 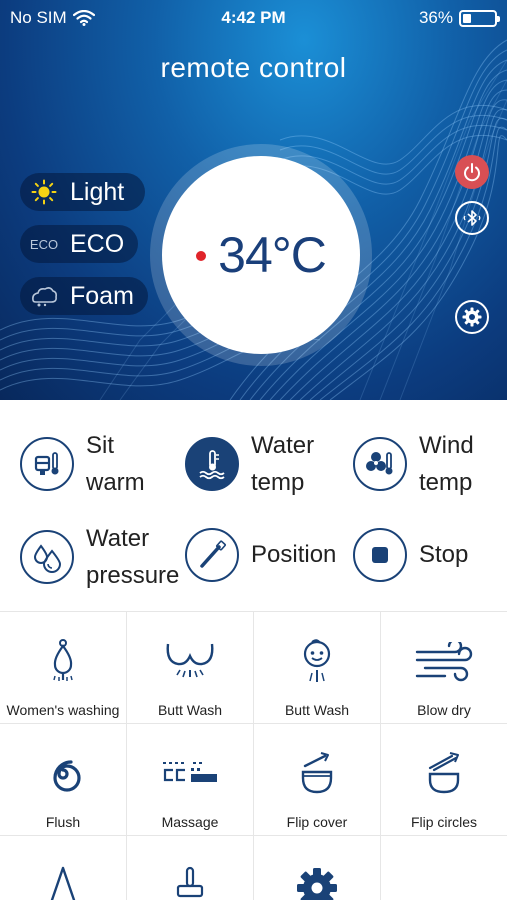 I want to click on stop-label: Stop, so click(x=444, y=554).